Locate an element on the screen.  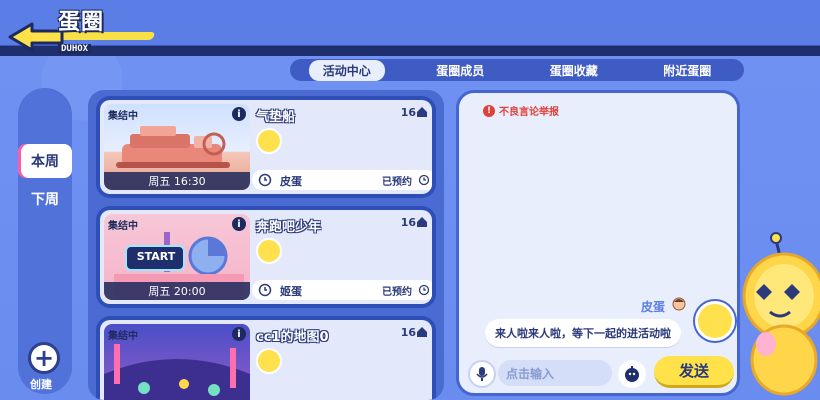
report-link: ! 不良言论举报 is located at coordinates (521, 110).